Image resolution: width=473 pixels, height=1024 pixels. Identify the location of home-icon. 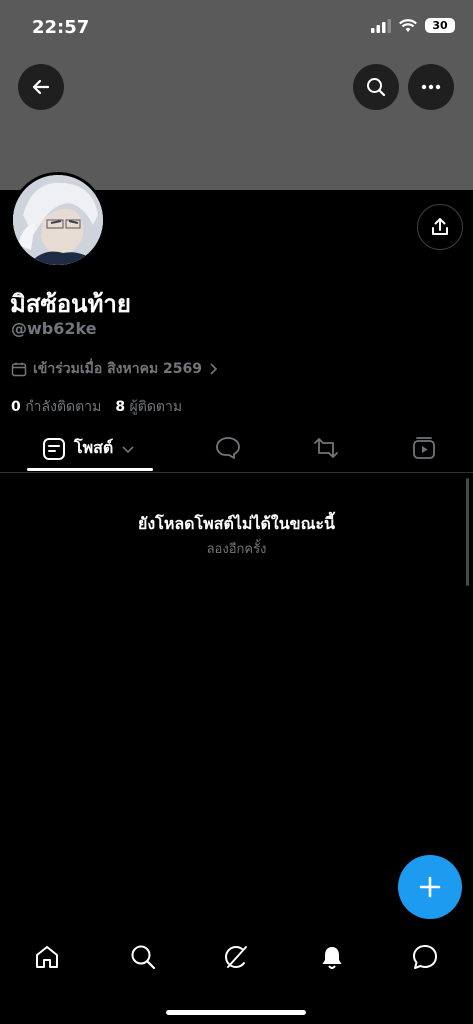
(47, 957).